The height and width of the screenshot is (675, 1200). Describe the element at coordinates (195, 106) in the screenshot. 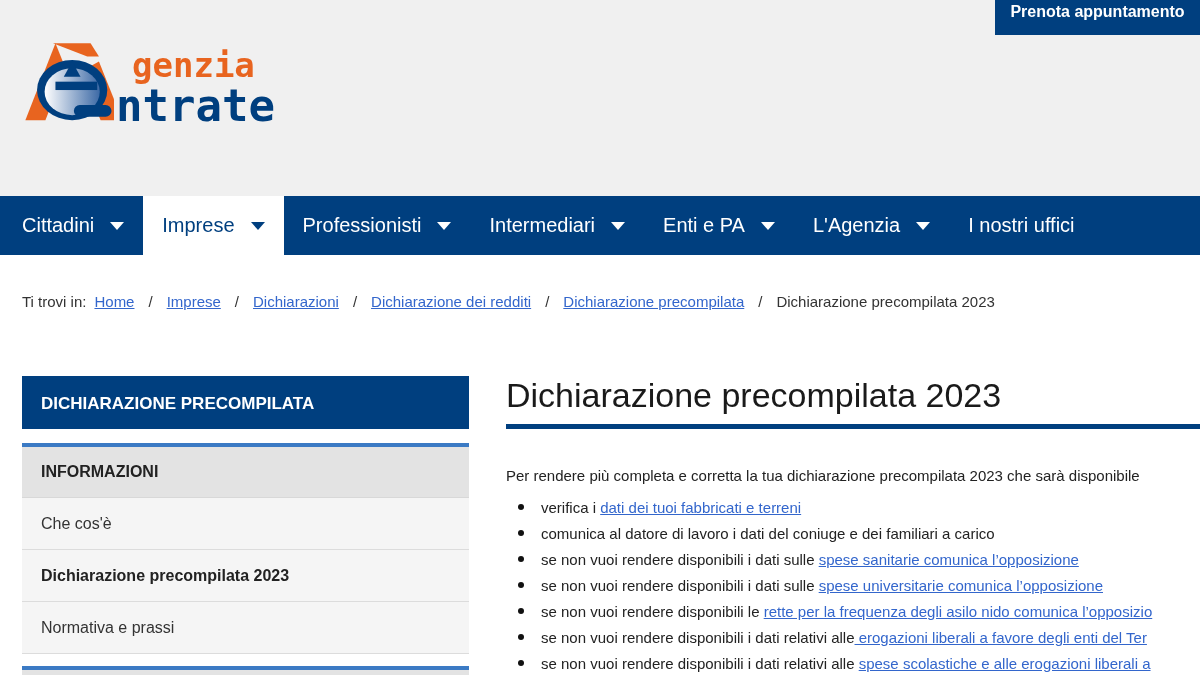

I see `logo-text: ntrate` at that location.